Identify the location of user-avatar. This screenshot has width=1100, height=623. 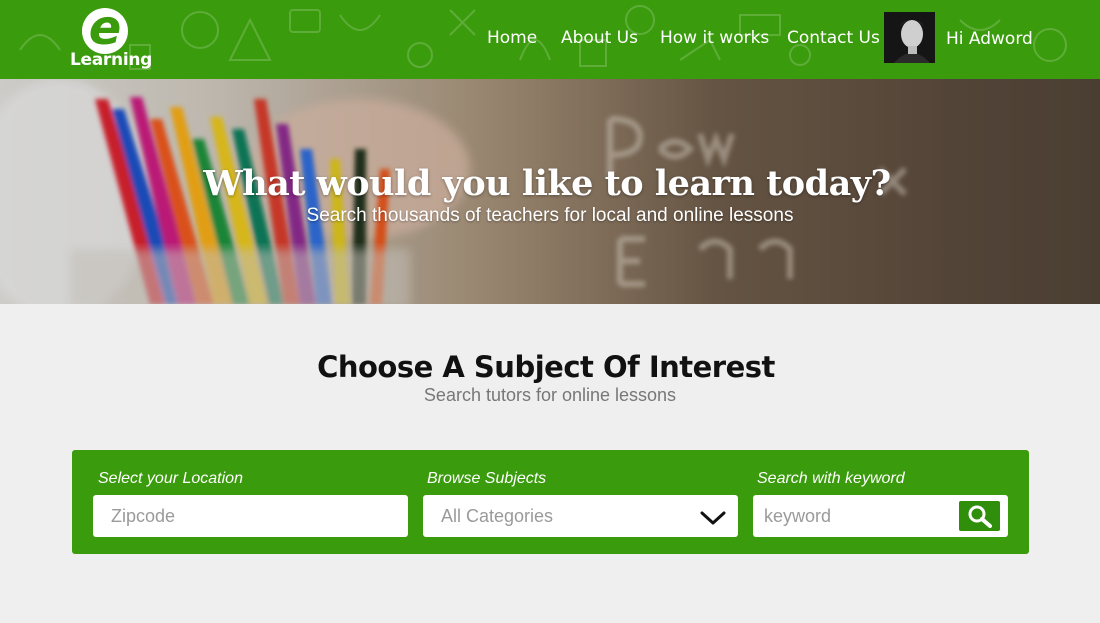
(909, 37).